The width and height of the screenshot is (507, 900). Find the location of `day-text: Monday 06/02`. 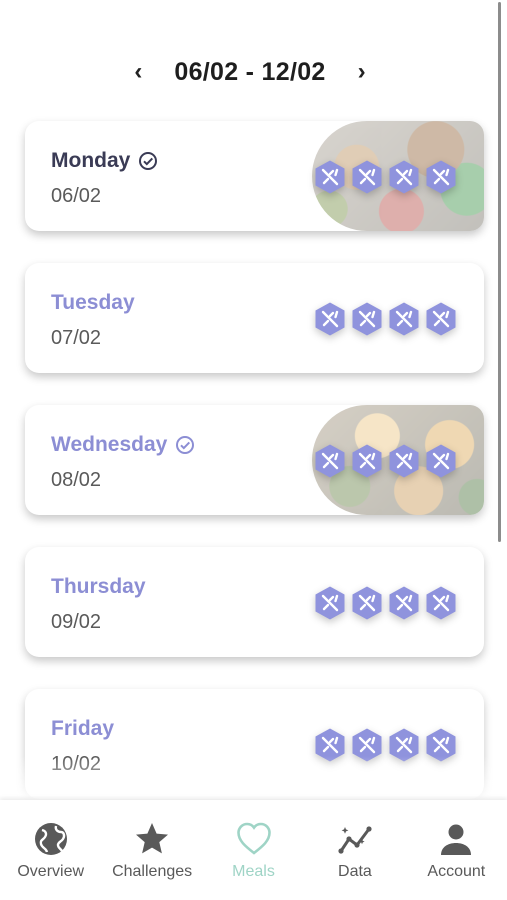

day-text: Monday 06/02 is located at coordinates (104, 177).